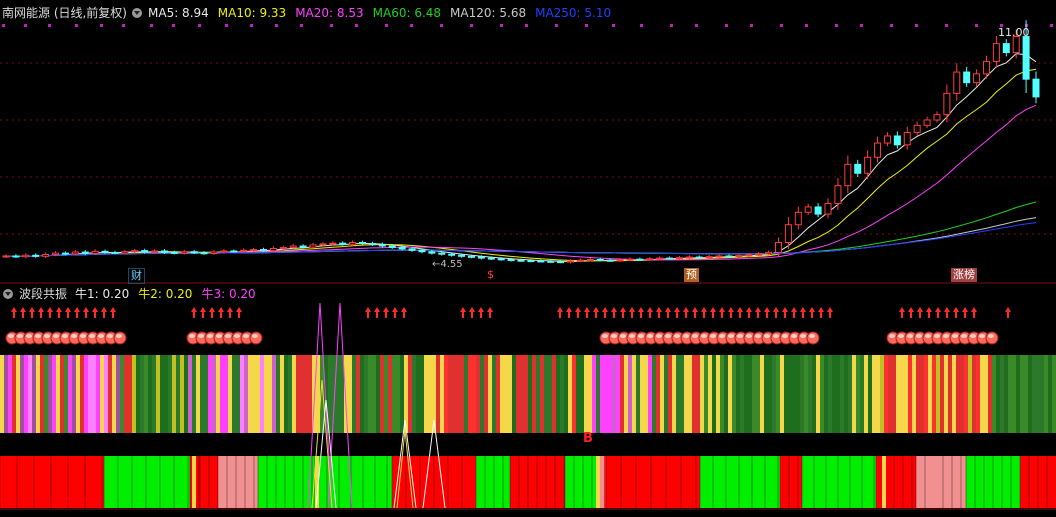 The width and height of the screenshot is (1056, 517). Describe the element at coordinates (490, 275) in the screenshot. I see `marker-dollar: $` at that location.